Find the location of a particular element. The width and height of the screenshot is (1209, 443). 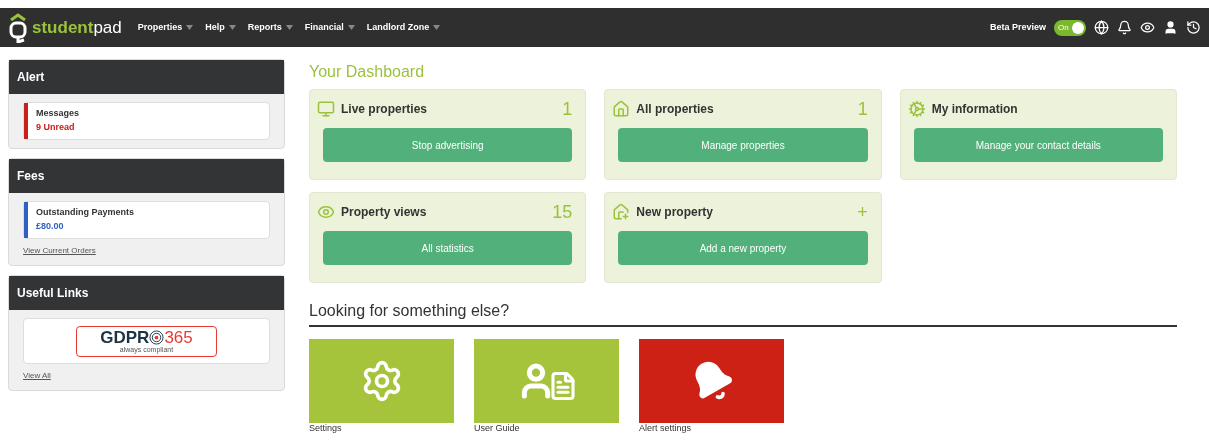

history-icon is located at coordinates (1193, 27).